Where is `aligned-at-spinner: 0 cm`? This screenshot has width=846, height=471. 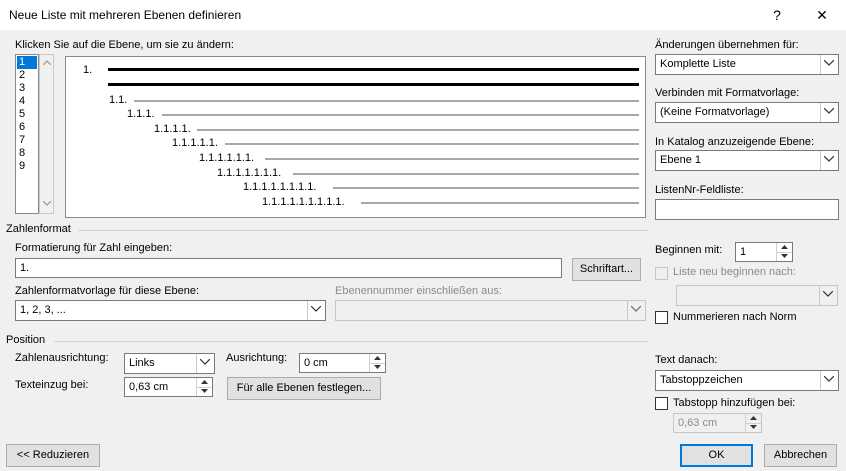
aligned-at-spinner: 0 cm is located at coordinates (342, 363).